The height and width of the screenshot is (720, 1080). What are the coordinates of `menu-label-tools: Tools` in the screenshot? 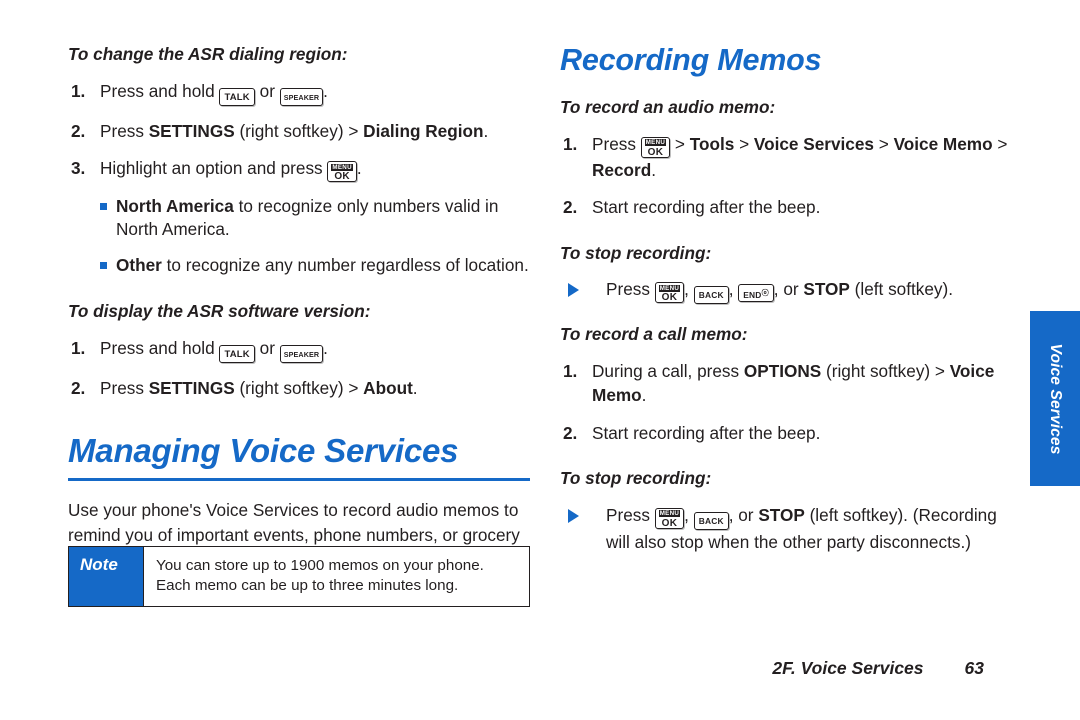 It's located at (712, 143).